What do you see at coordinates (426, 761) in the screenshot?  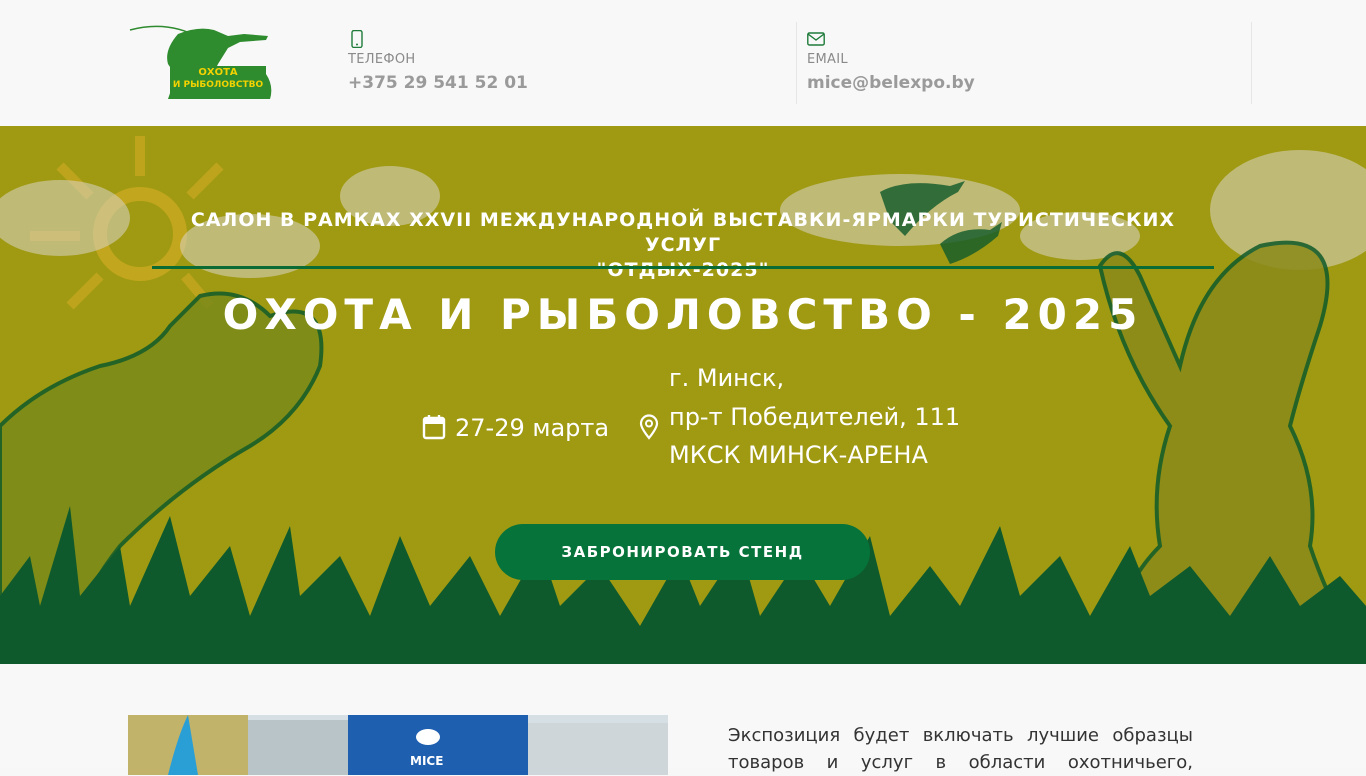 I see `photo-sign-text: MICE` at bounding box center [426, 761].